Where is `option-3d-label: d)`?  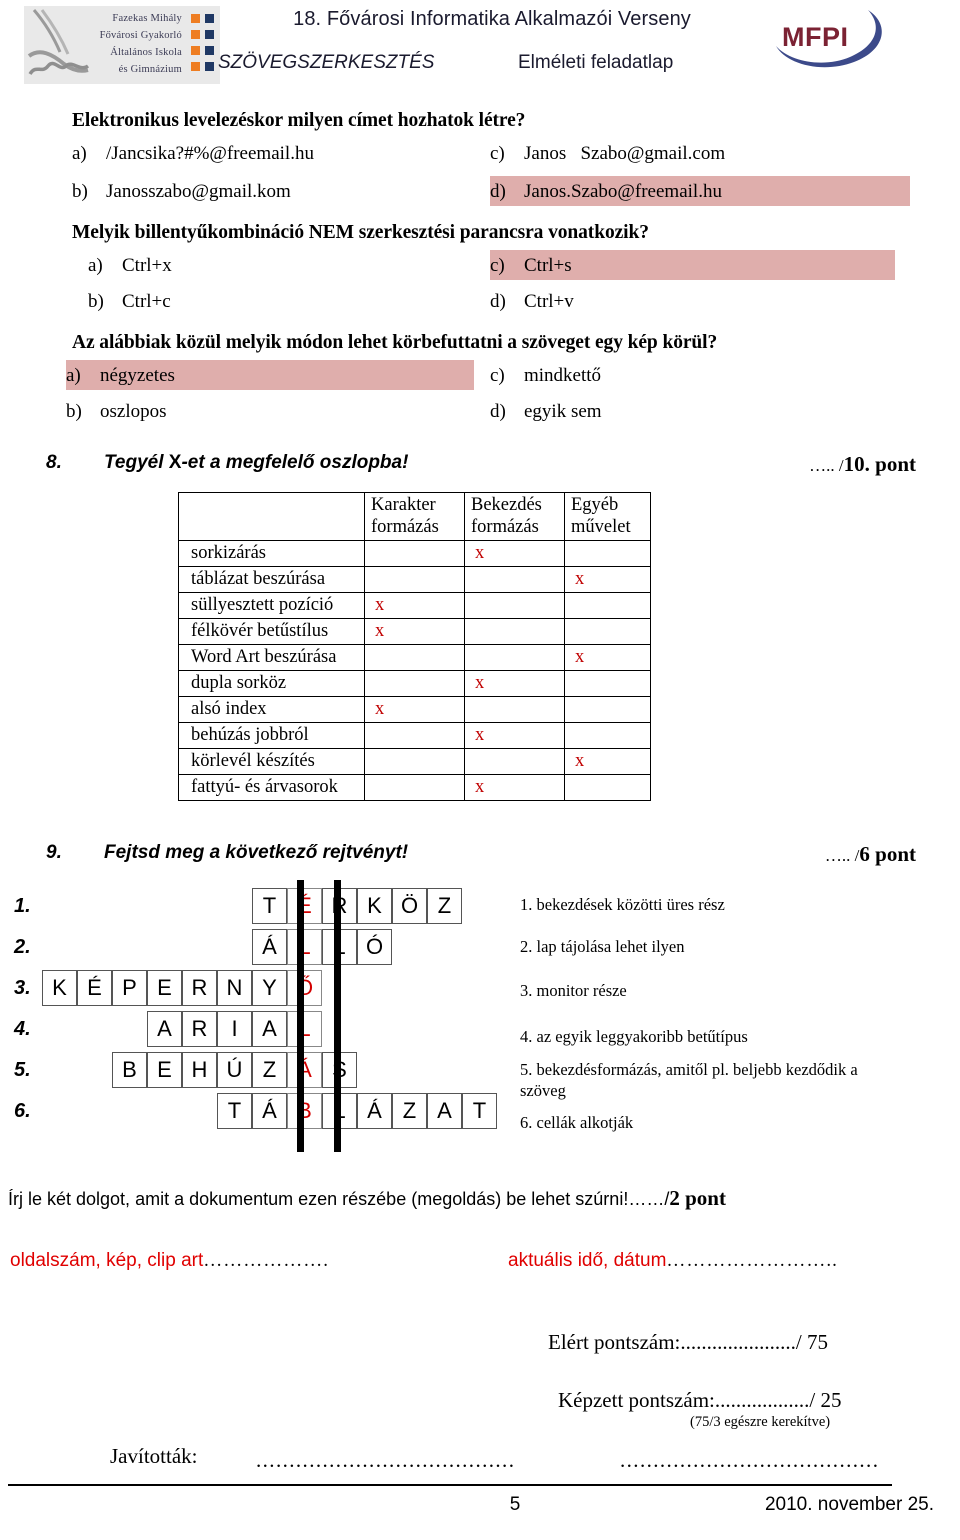
option-3d-label: d) is located at coordinates (498, 411).